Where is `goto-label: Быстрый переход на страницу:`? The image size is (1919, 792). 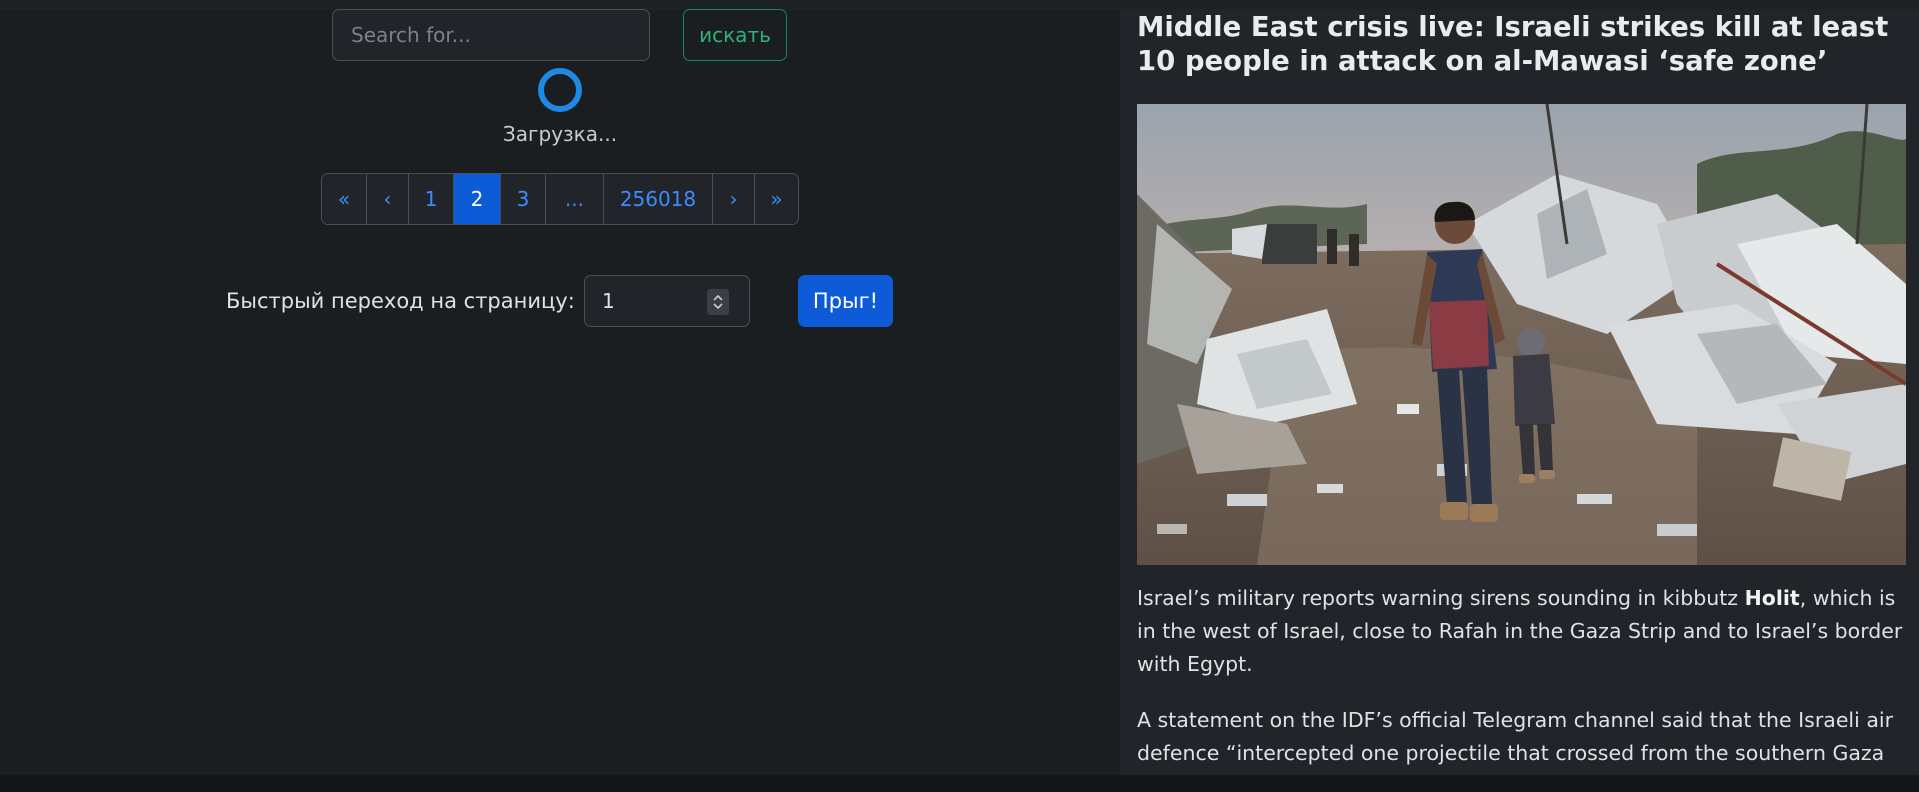 goto-label: Быстрый переход на страницу: is located at coordinates (400, 301).